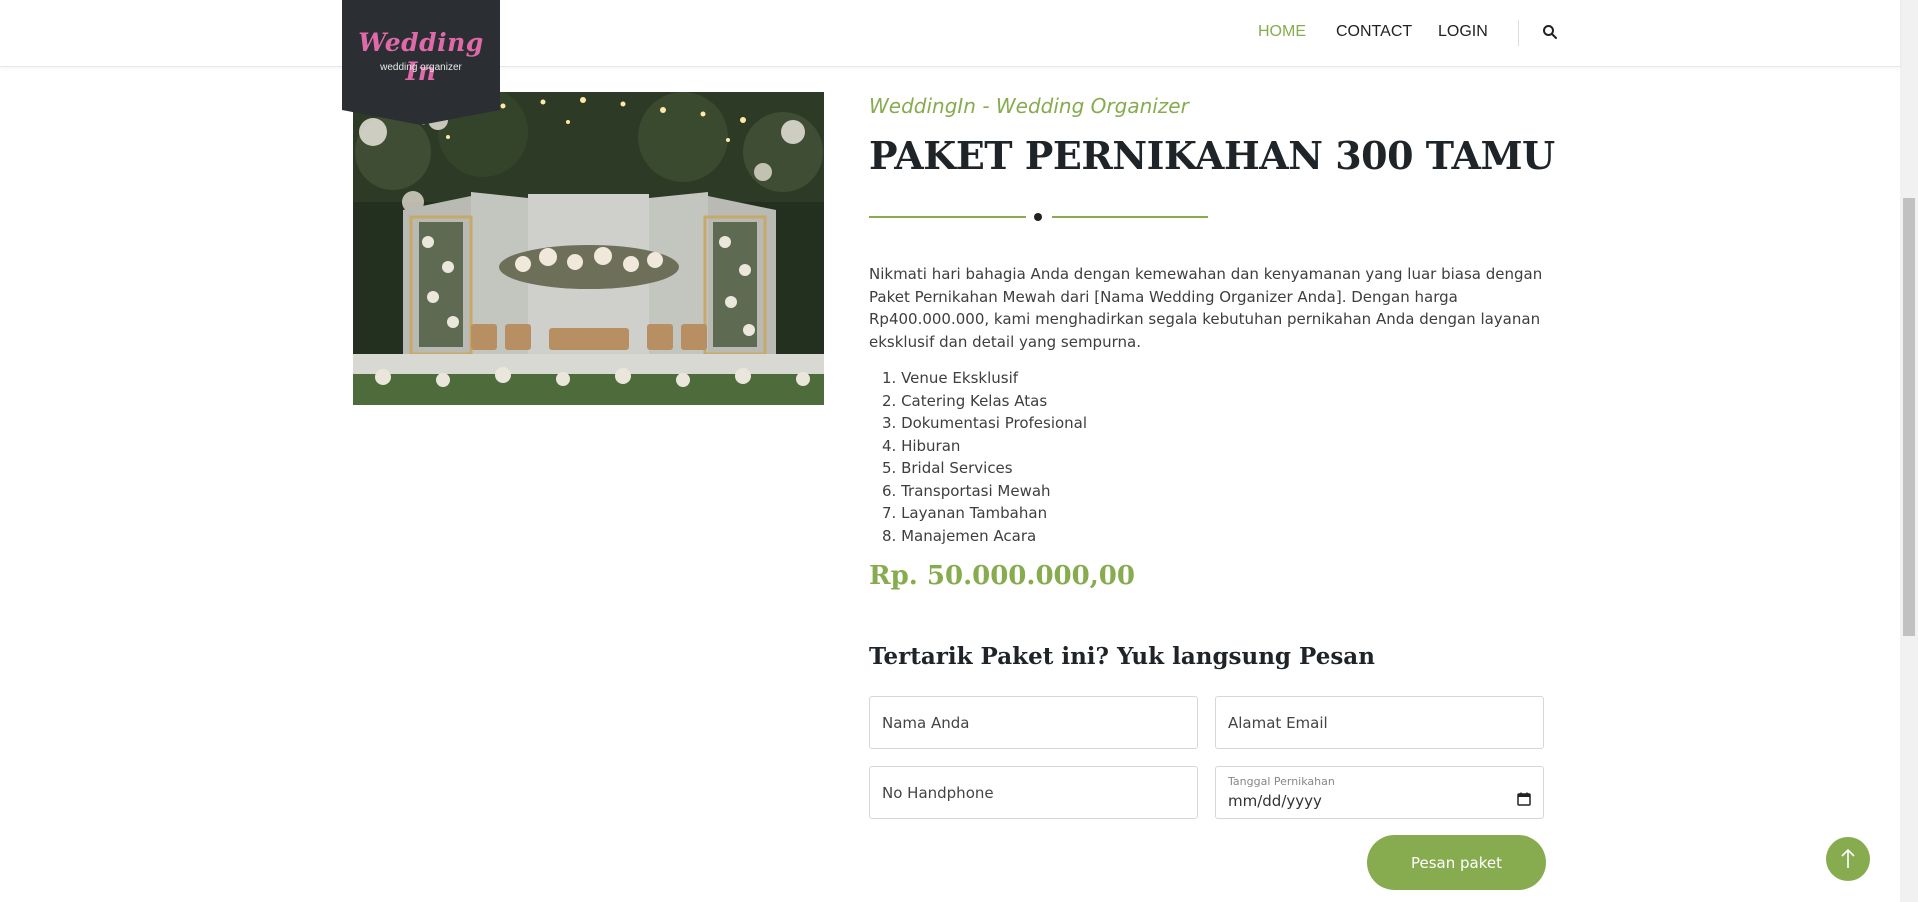 This screenshot has height=902, width=1918. What do you see at coordinates (921, 445) in the screenshot?
I see `list-item: 4. Hiburan` at bounding box center [921, 445].